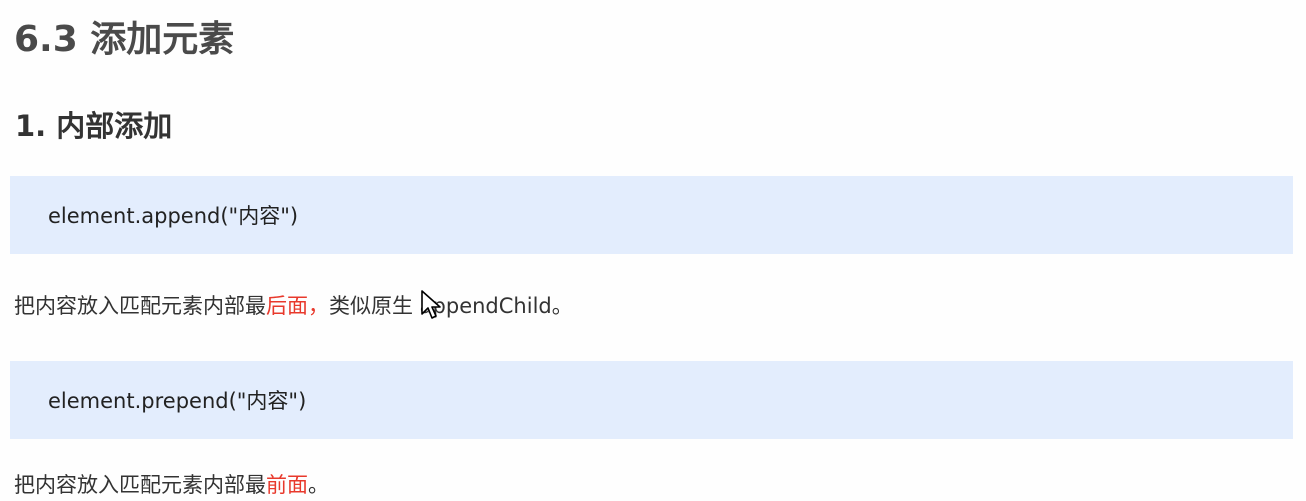  What do you see at coordinates (287, 485) in the screenshot?
I see `desc-prepend-highlight: 前面` at bounding box center [287, 485].